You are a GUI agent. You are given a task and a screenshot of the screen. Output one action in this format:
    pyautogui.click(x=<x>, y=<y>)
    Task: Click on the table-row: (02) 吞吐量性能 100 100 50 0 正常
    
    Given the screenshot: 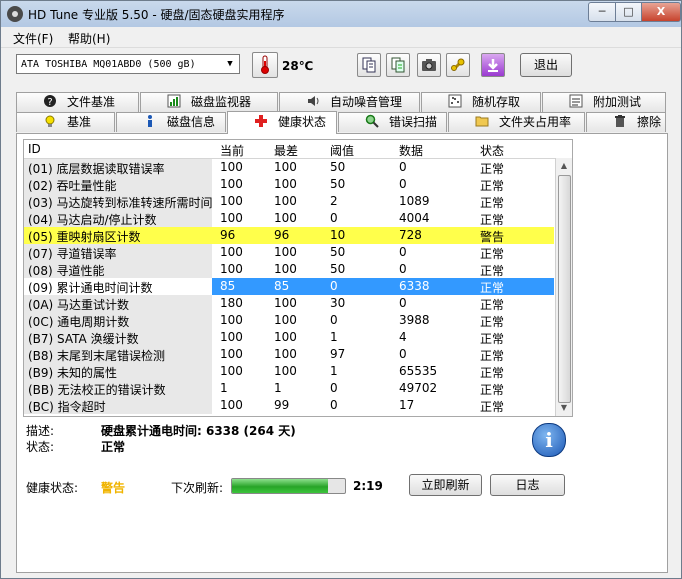 What is the action you would take?
    pyautogui.click(x=289, y=184)
    